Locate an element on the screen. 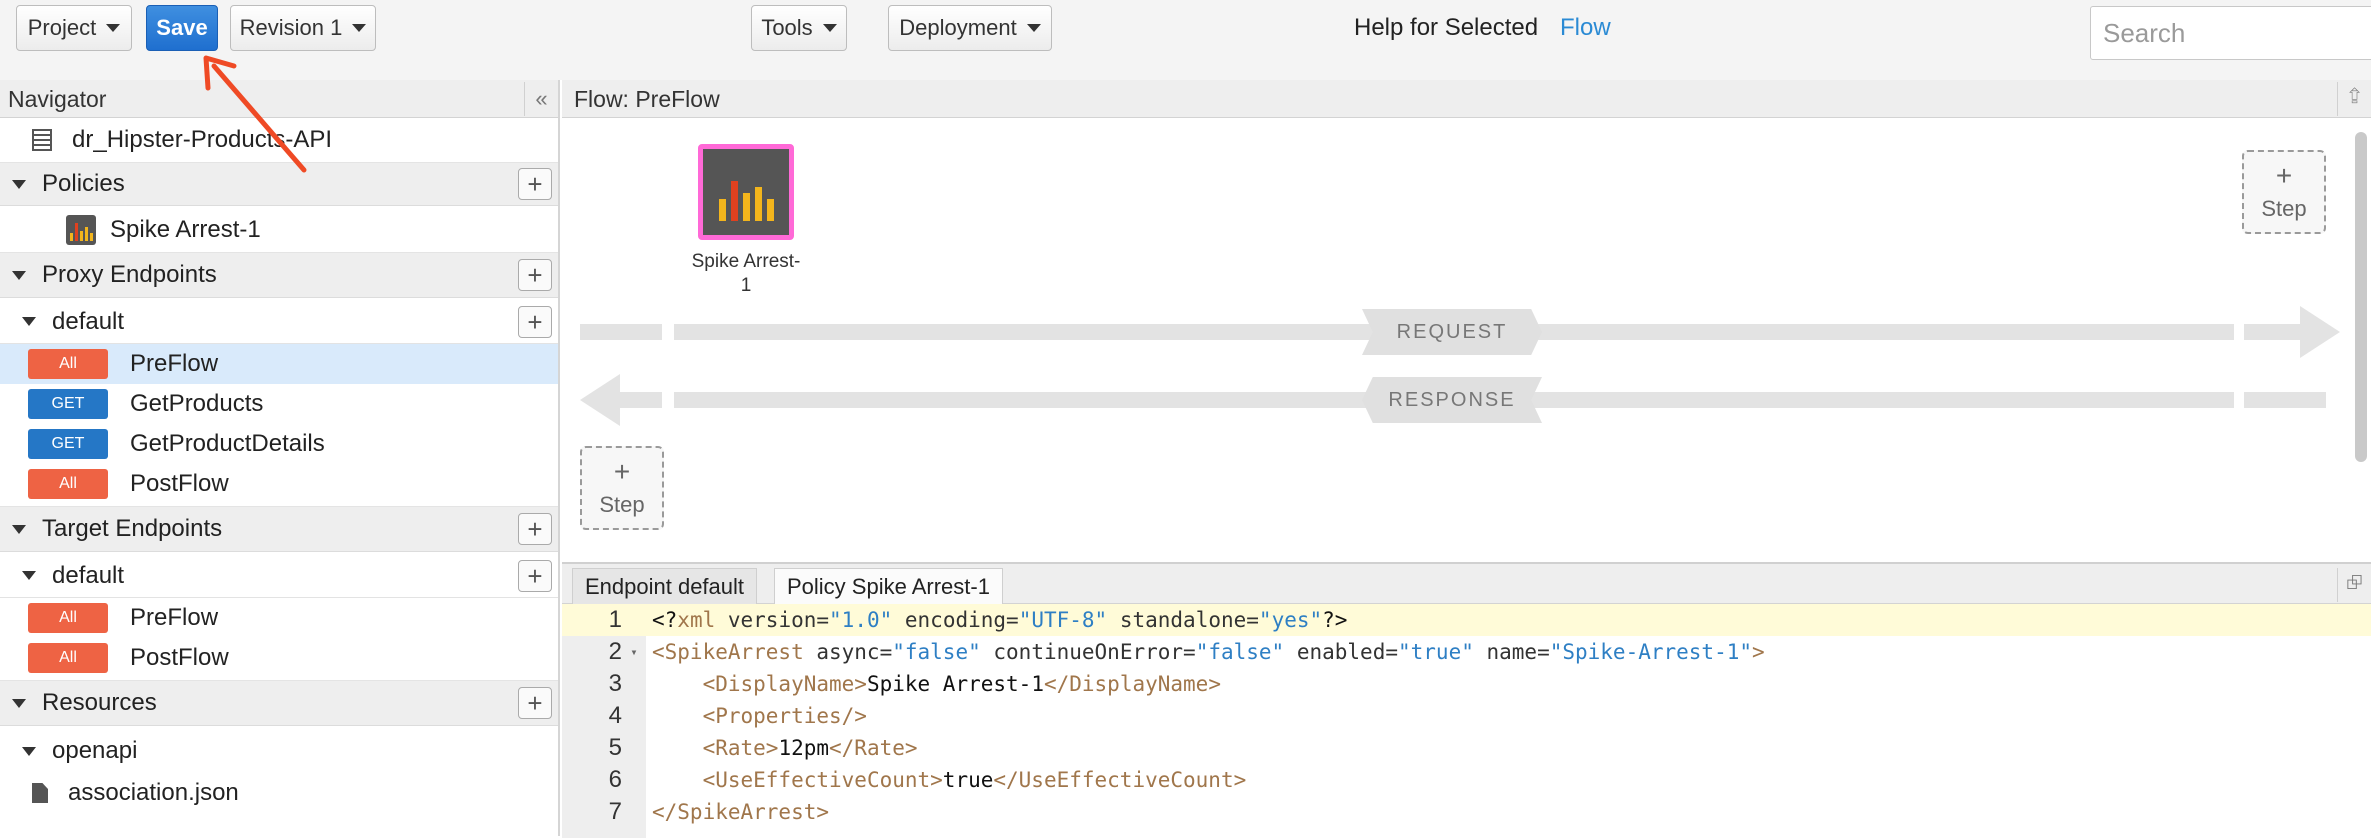 The width and height of the screenshot is (2371, 838). project-menu-button: Project is located at coordinates (74, 28).